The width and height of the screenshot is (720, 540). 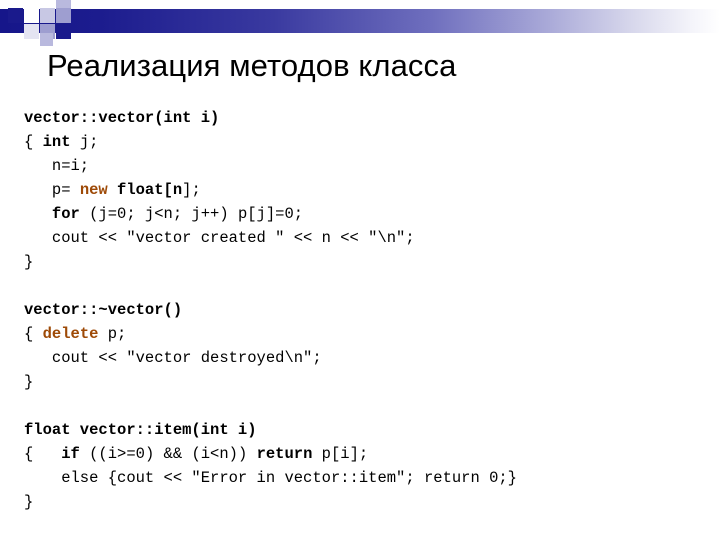 What do you see at coordinates (340, 454) in the screenshot?
I see `code-token: p[i];` at bounding box center [340, 454].